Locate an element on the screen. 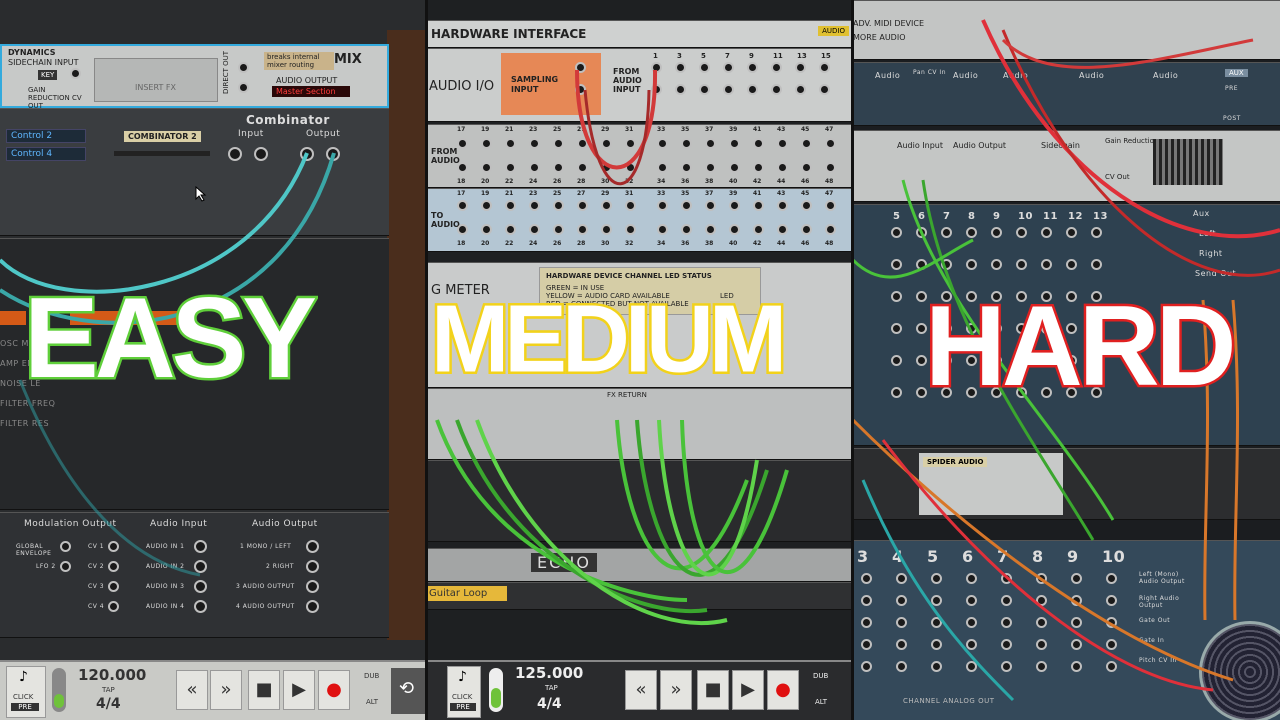  fast-forward-button: » is located at coordinates (226, 690).